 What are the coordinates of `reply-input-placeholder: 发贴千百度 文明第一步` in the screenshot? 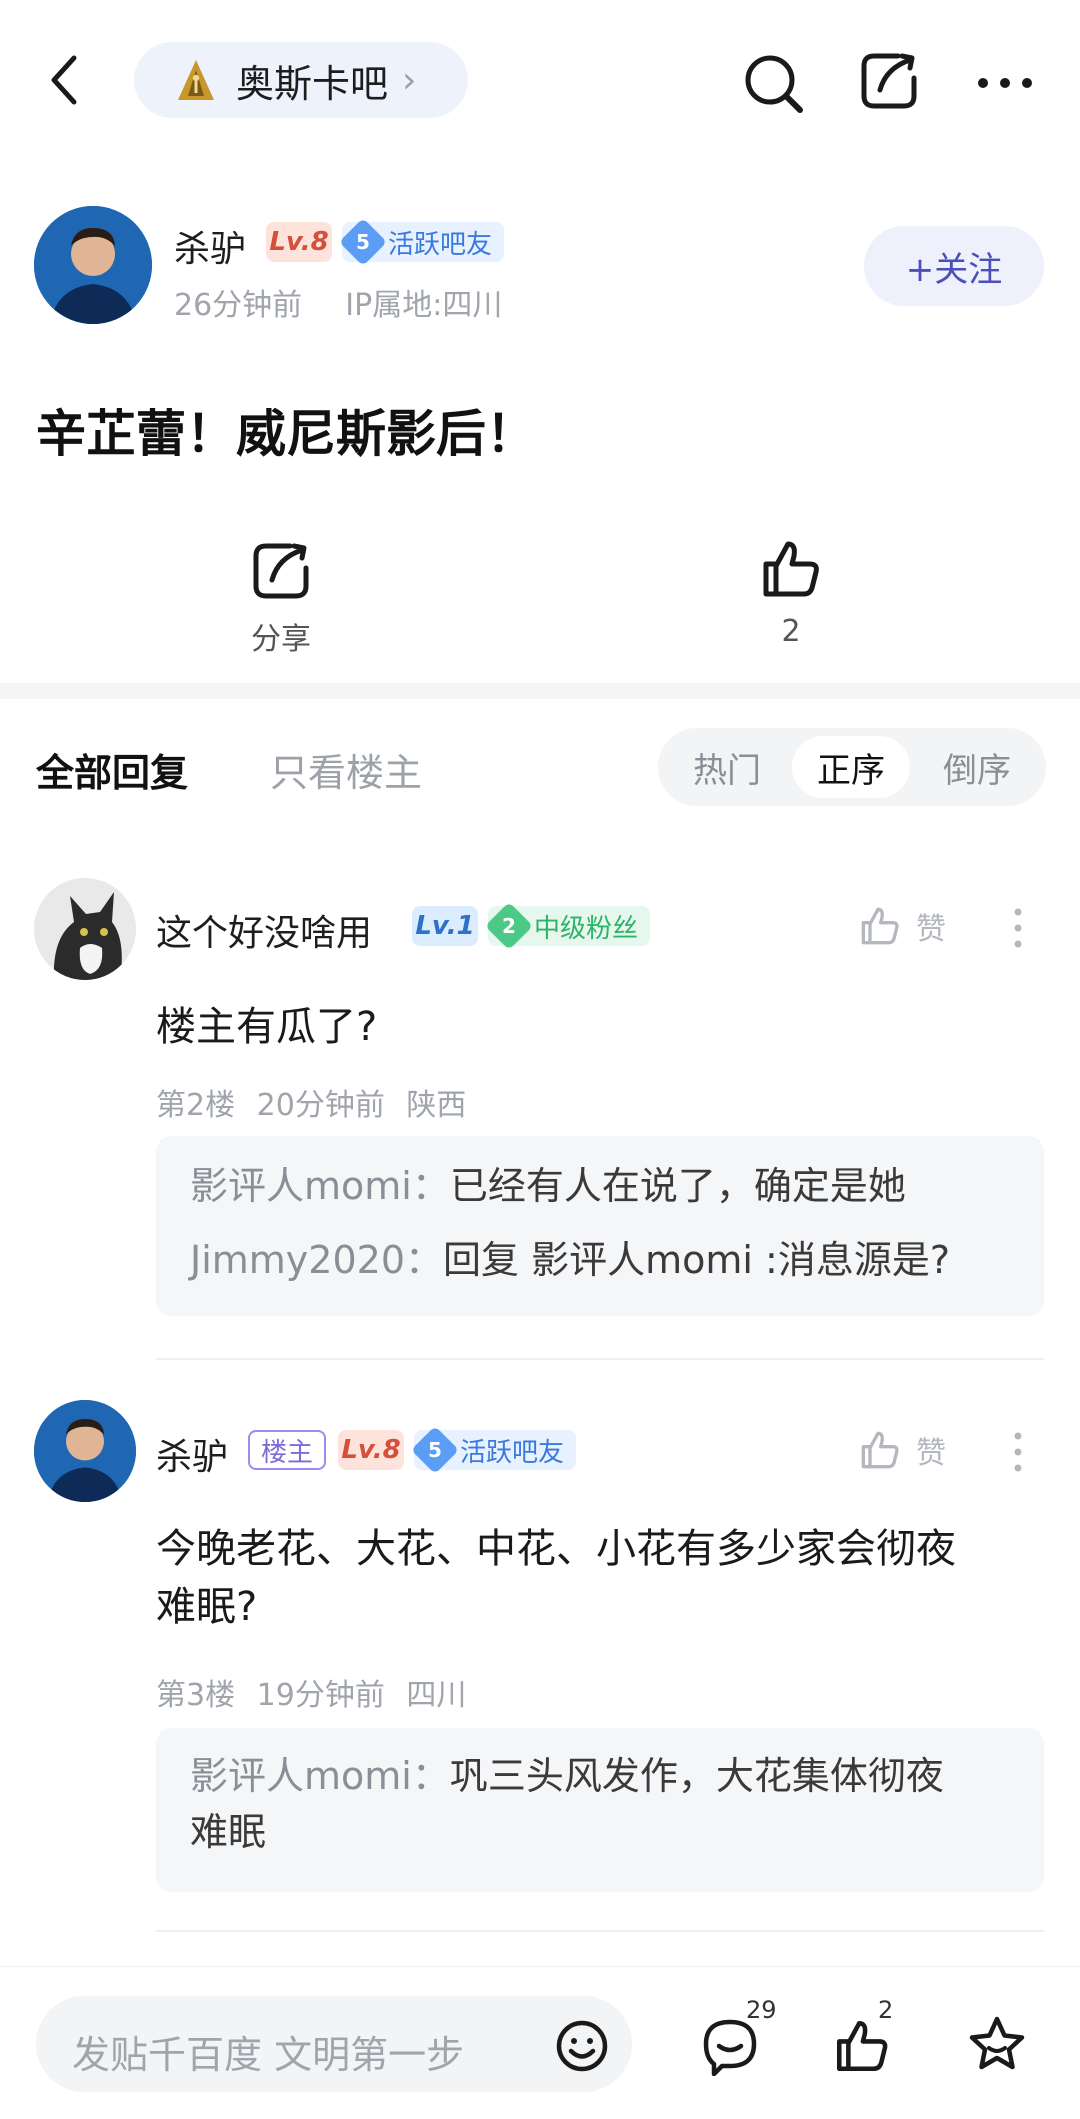 It's located at (268, 2051).